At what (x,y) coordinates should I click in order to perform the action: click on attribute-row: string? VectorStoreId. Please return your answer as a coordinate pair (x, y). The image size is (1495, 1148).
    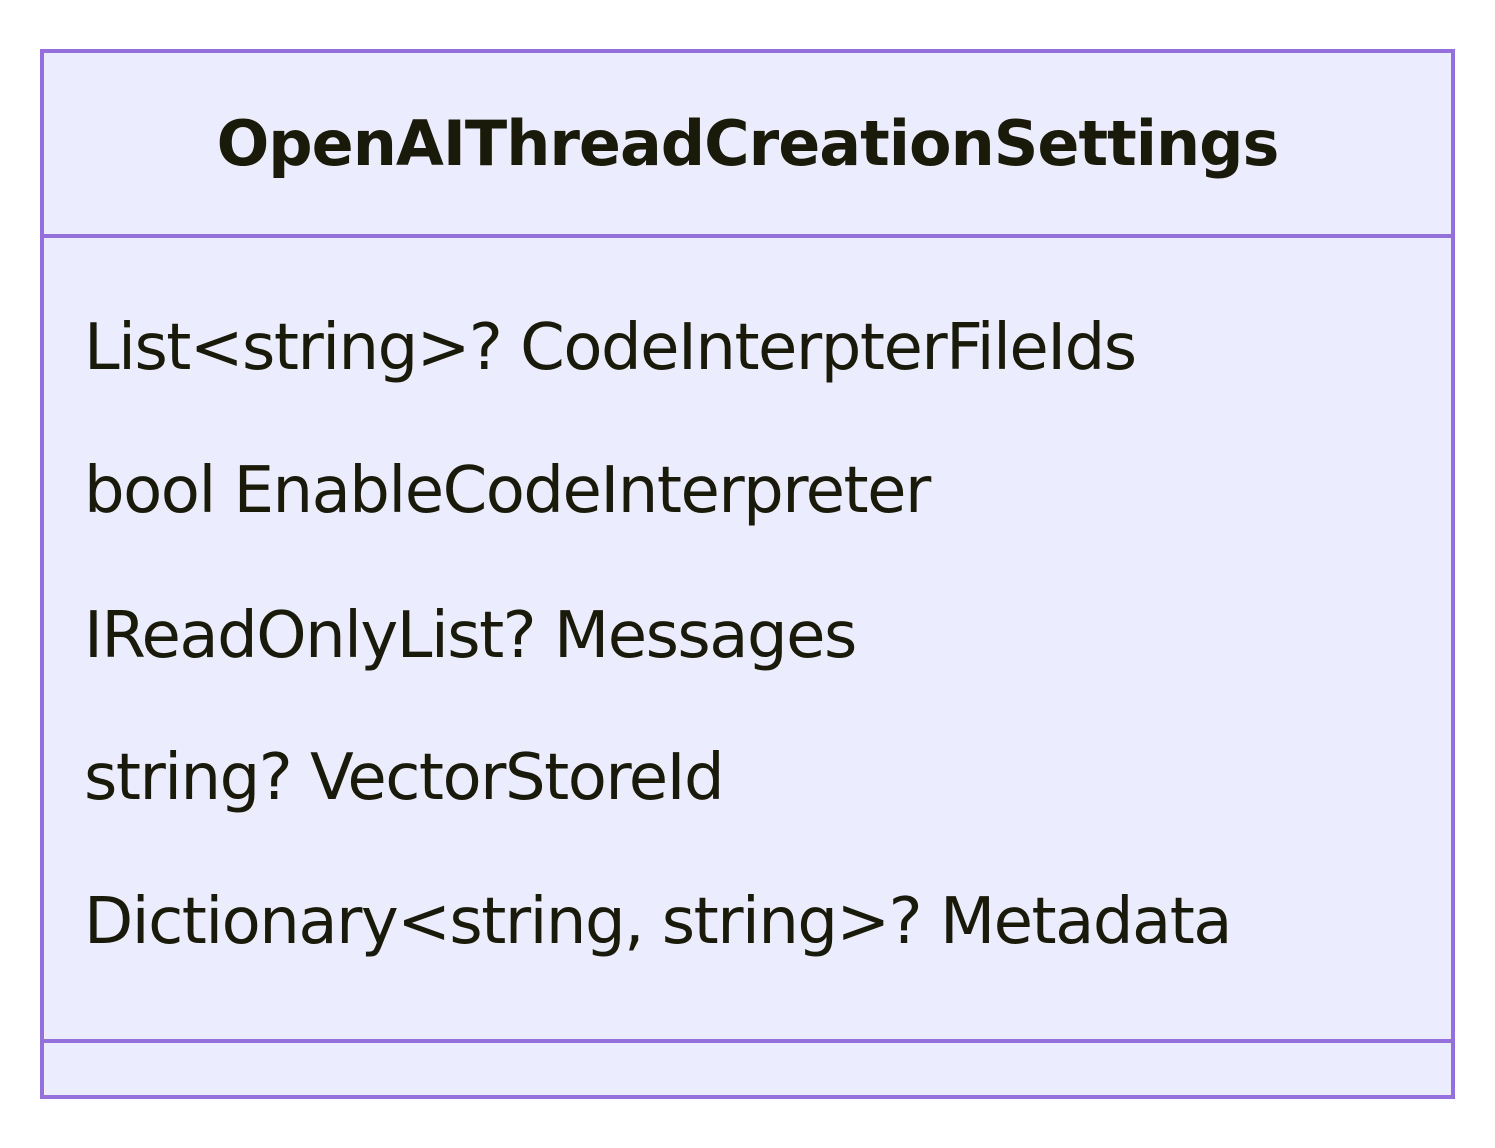
    Looking at the image, I should click on (404, 778).